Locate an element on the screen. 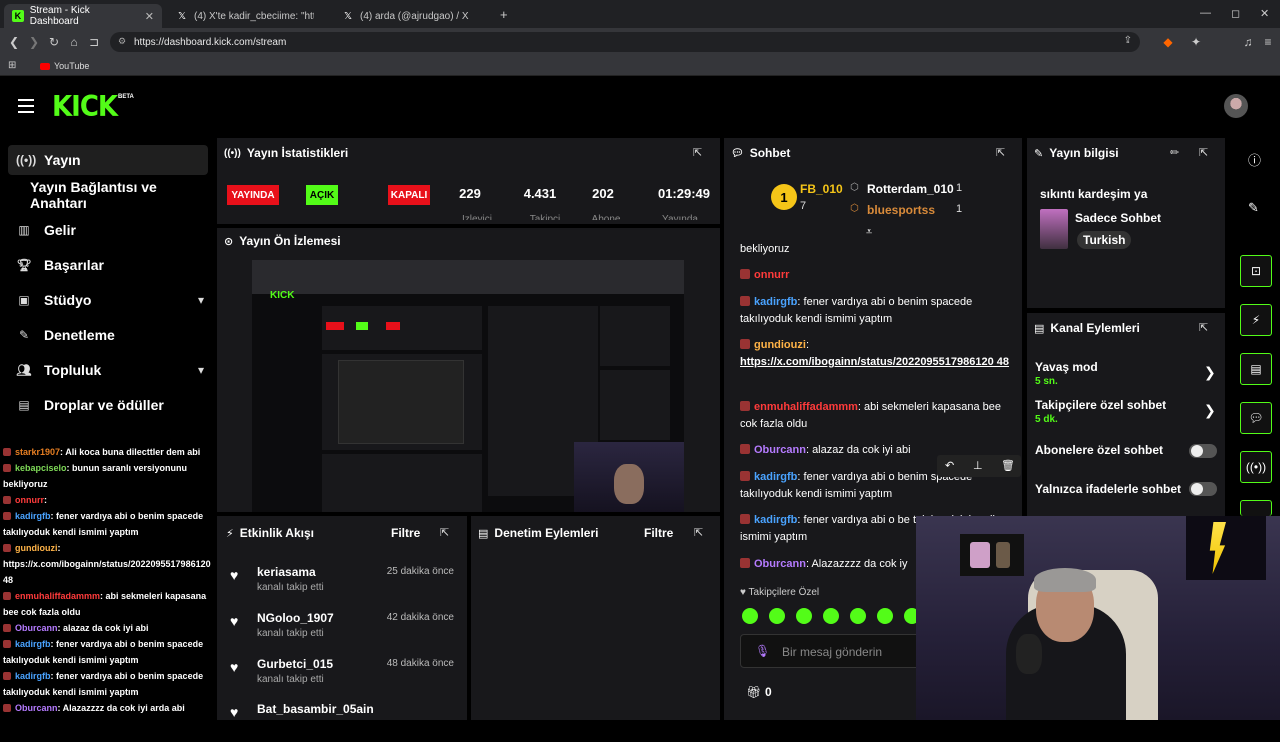 The image size is (1280, 742). reload-icon: ↻ is located at coordinates (54, 42).